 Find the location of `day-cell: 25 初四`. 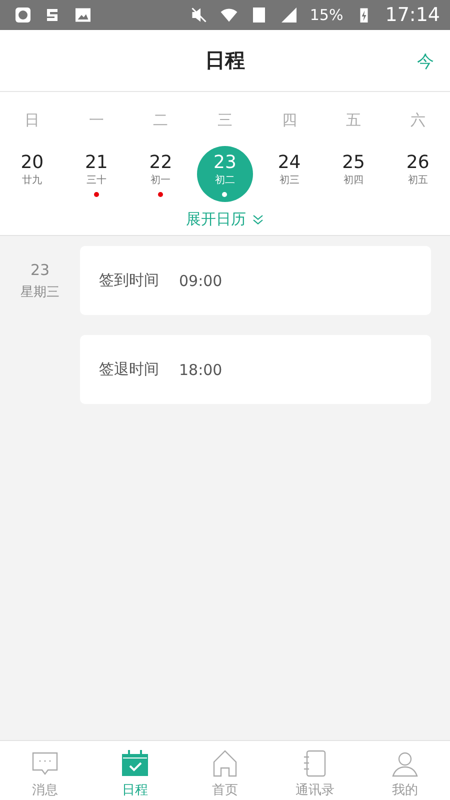

day-cell: 25 初四 is located at coordinates (354, 174).